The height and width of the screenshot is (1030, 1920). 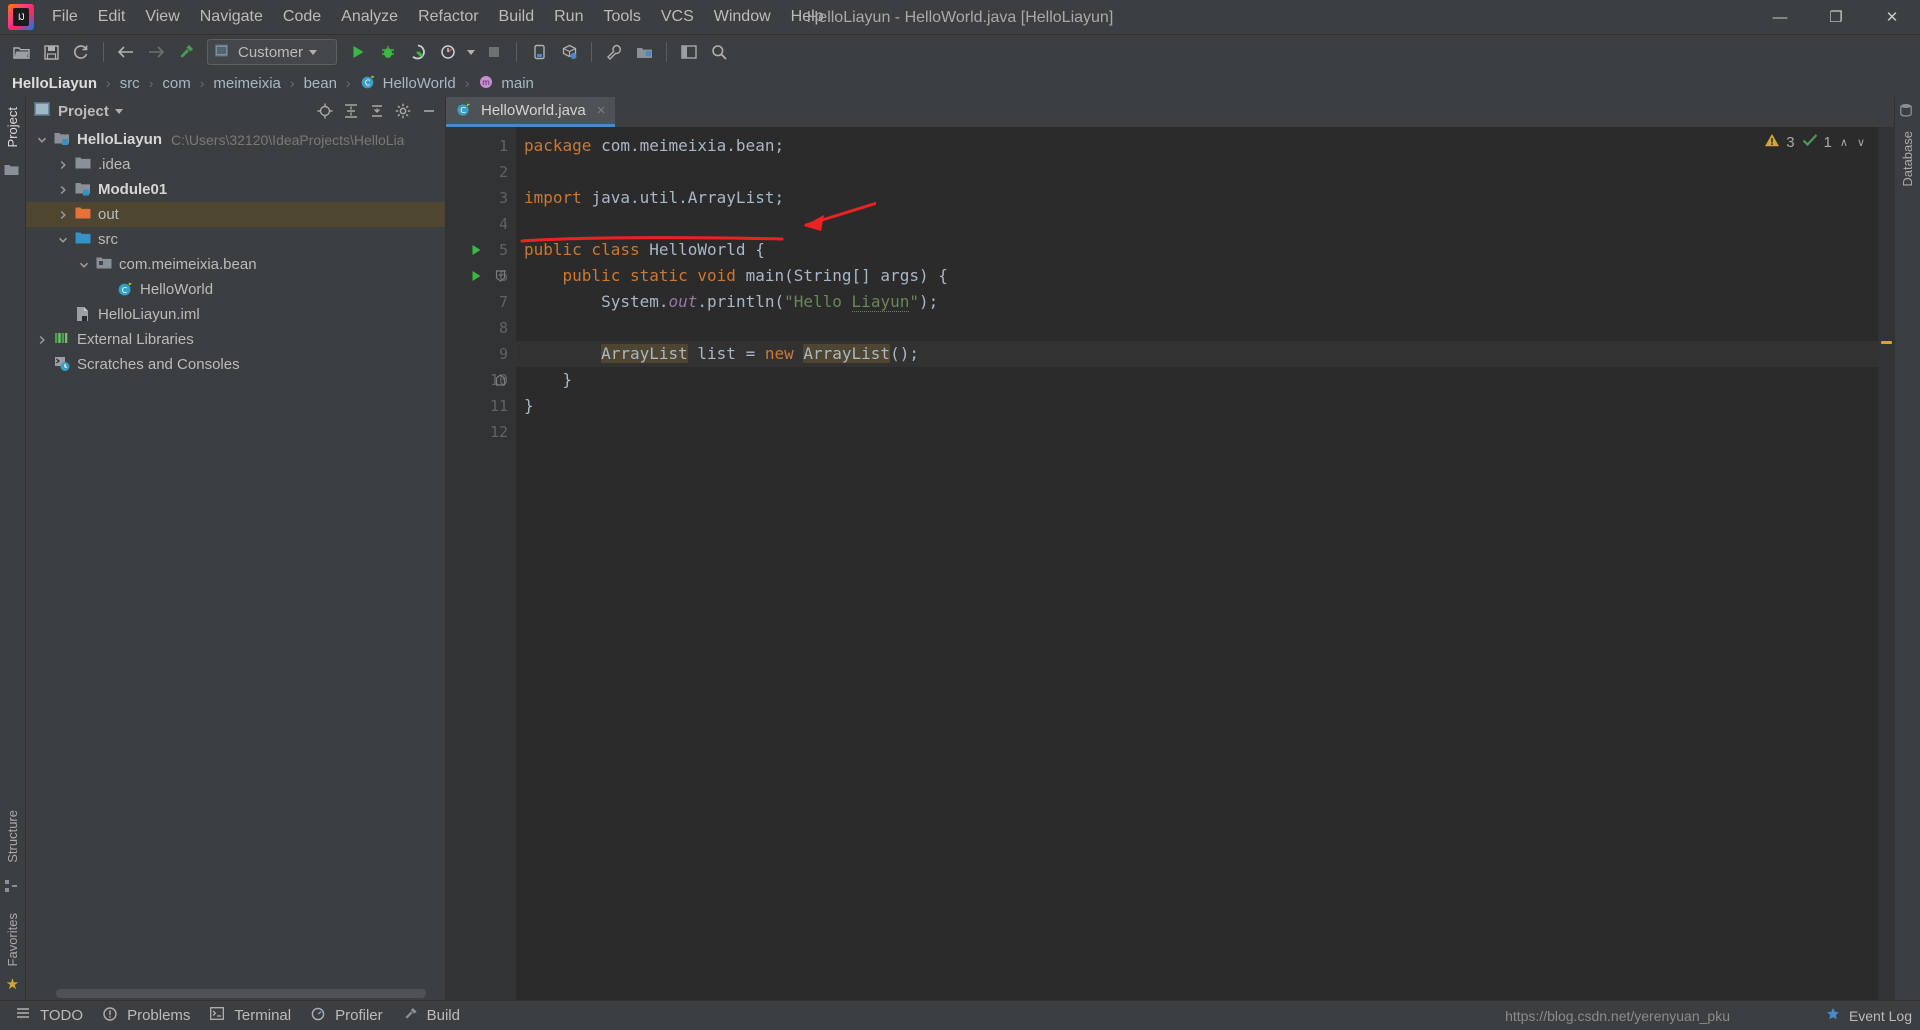 I want to click on menu-item-file: File, so click(x=65, y=17).